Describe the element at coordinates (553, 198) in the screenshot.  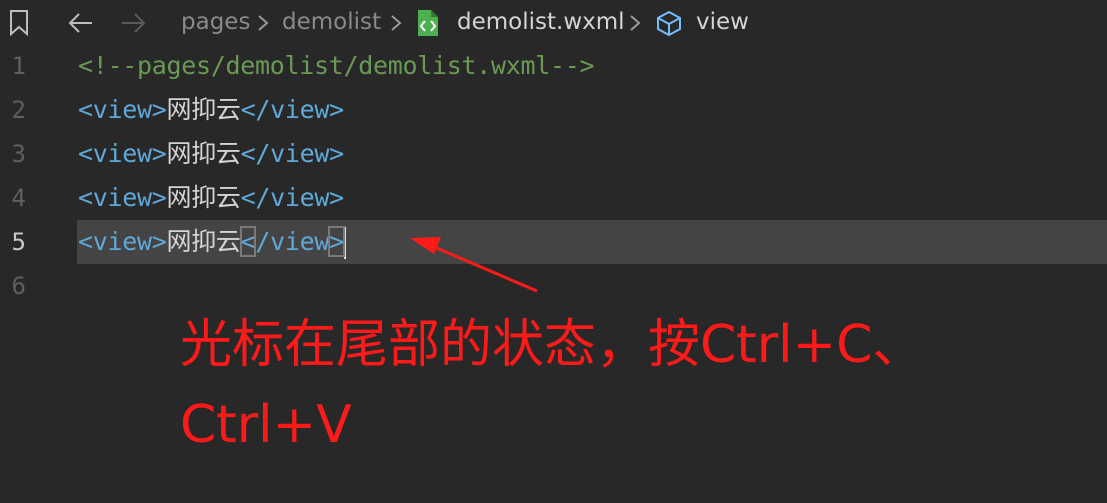
I see `code-line-4: 4 <view>网抑云</view>` at that location.